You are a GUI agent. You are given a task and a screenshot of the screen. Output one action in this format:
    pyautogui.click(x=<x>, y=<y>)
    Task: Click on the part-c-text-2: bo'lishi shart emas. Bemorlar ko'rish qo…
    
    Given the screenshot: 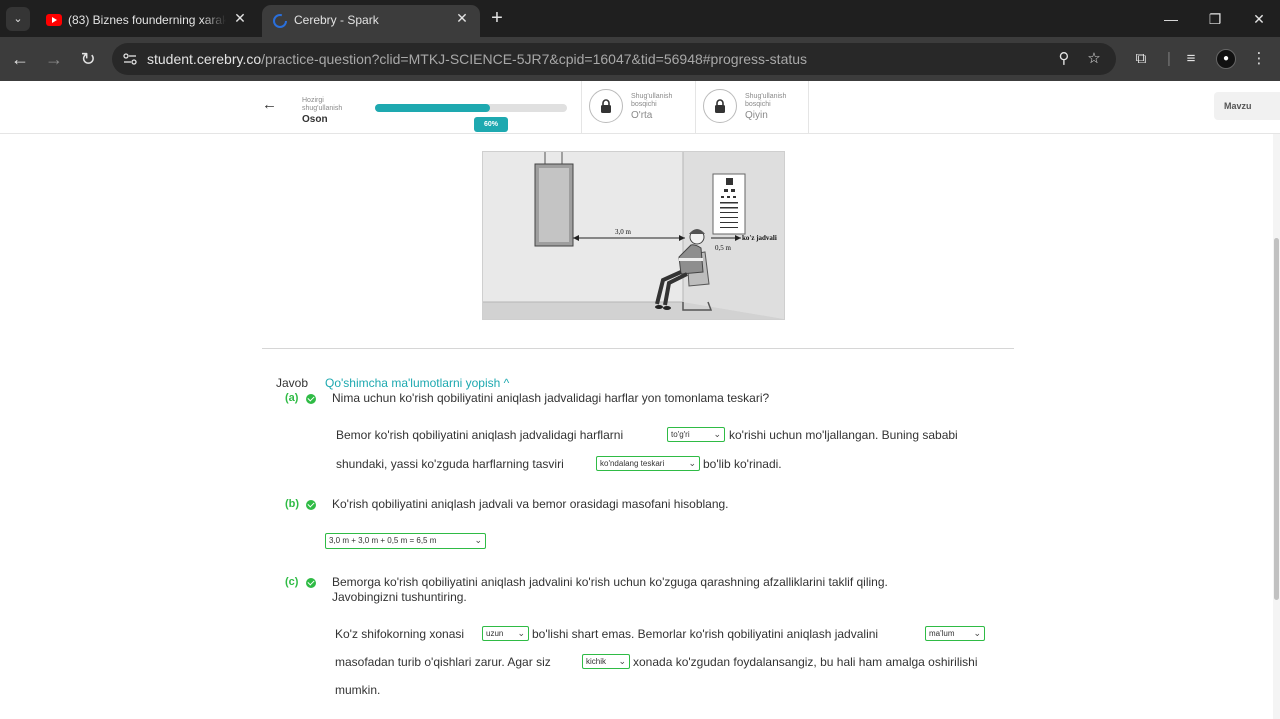 What is the action you would take?
    pyautogui.click(x=705, y=634)
    